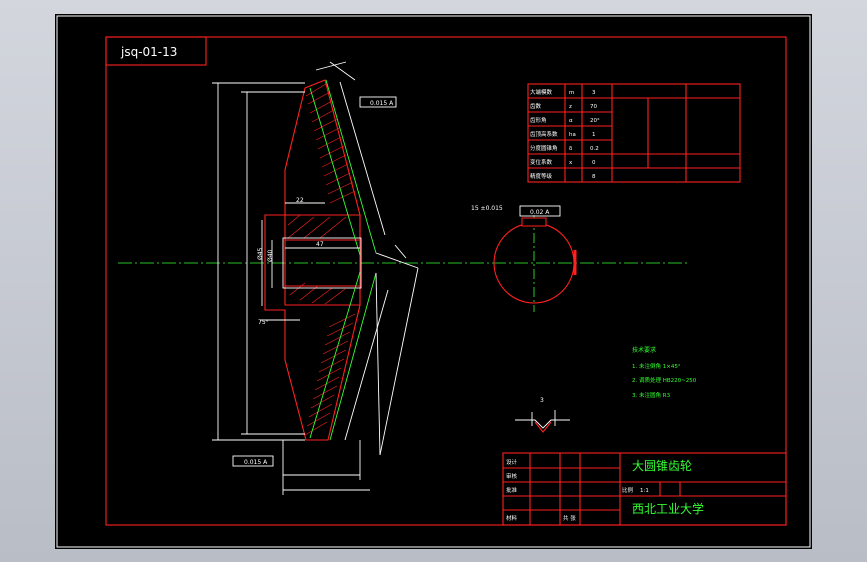  What do you see at coordinates (538, 120) in the screenshot?
I see `spec-row-2-name: 齿形角` at bounding box center [538, 120].